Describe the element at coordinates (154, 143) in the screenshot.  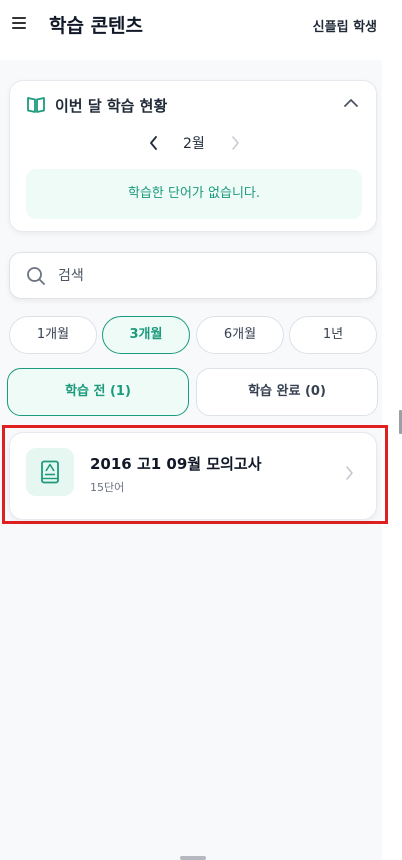
I see `chevron-left-icon` at that location.